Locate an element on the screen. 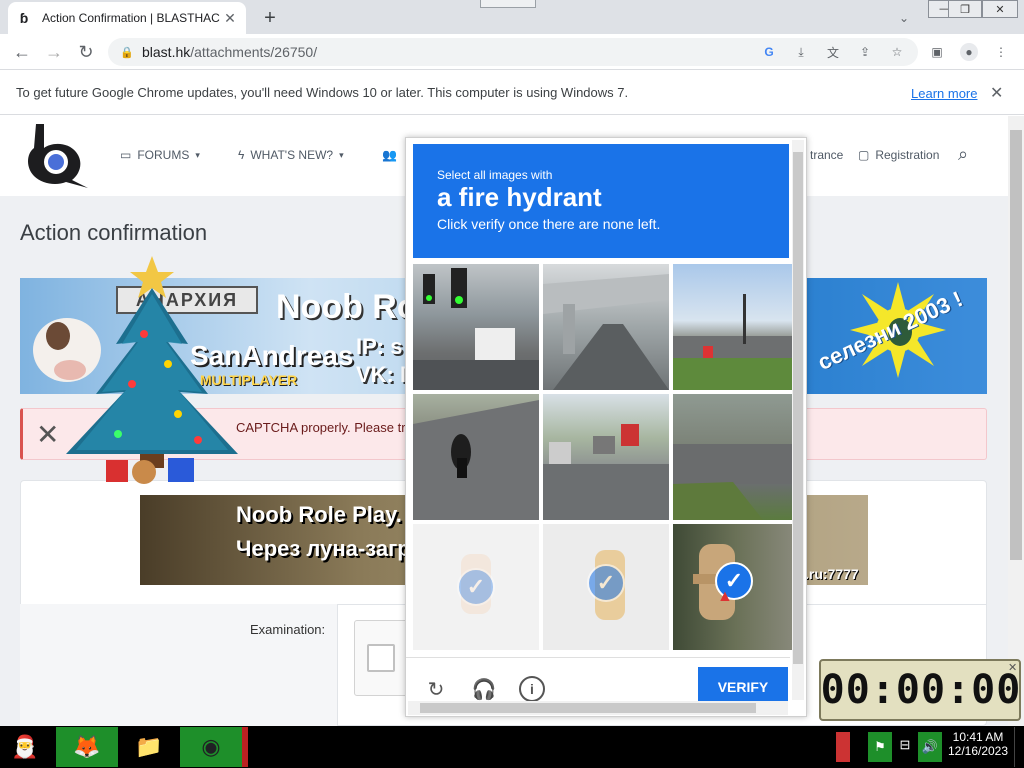  banner-ip: IP: s is located at coordinates (379, 346).